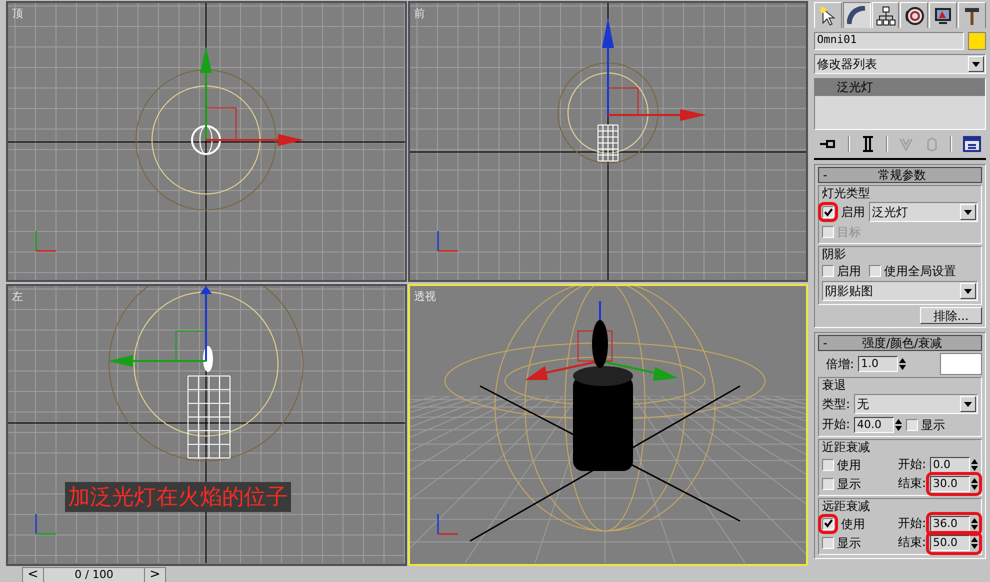 The image size is (990, 582). I want to click on multiplier-label: 倍增:, so click(840, 364).